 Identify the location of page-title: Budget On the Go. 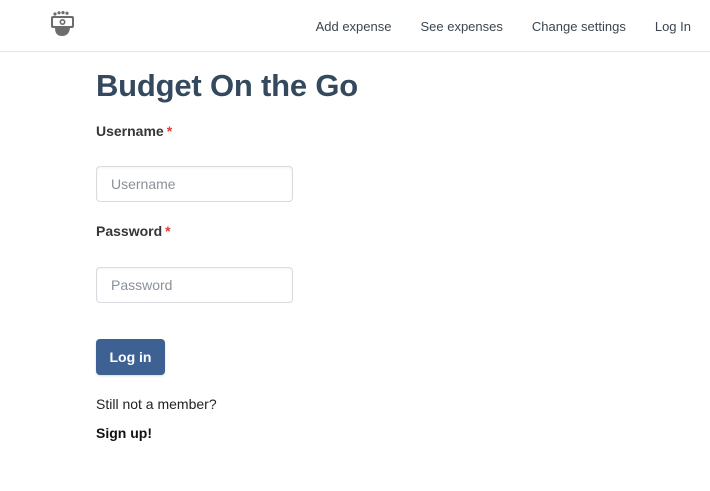
(227, 85).